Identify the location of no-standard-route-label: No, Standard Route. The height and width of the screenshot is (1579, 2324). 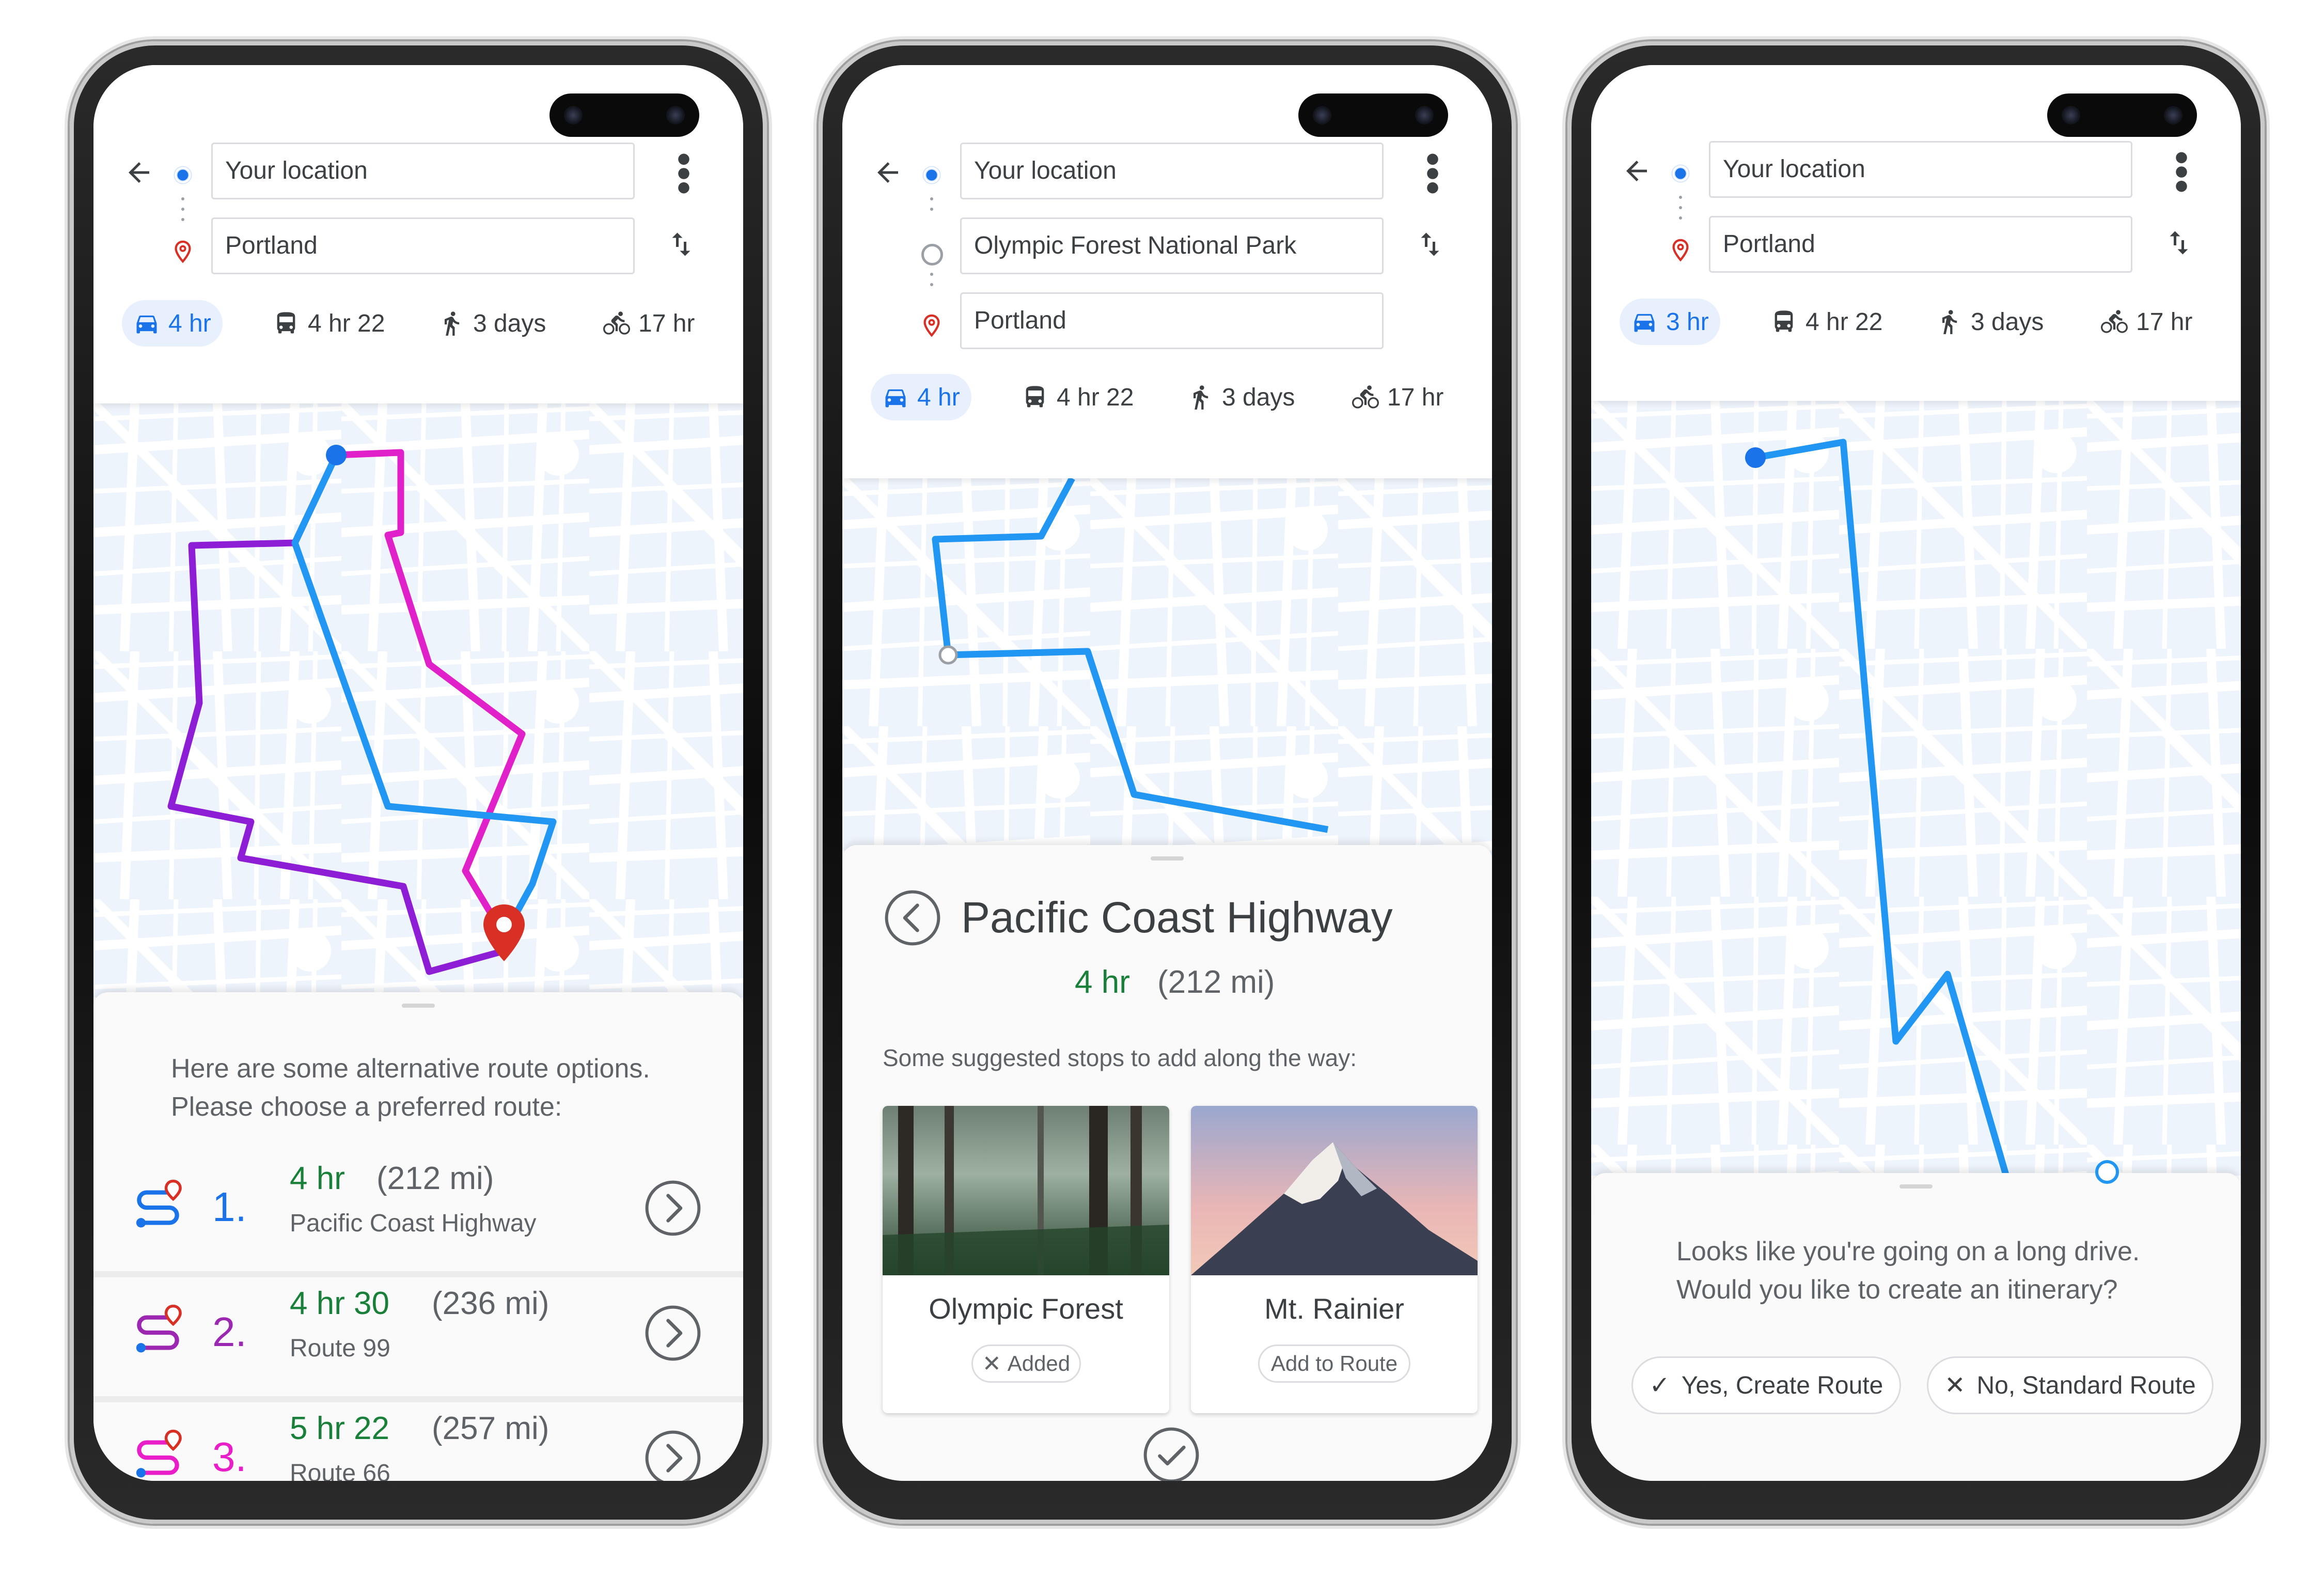
(2086, 1385).